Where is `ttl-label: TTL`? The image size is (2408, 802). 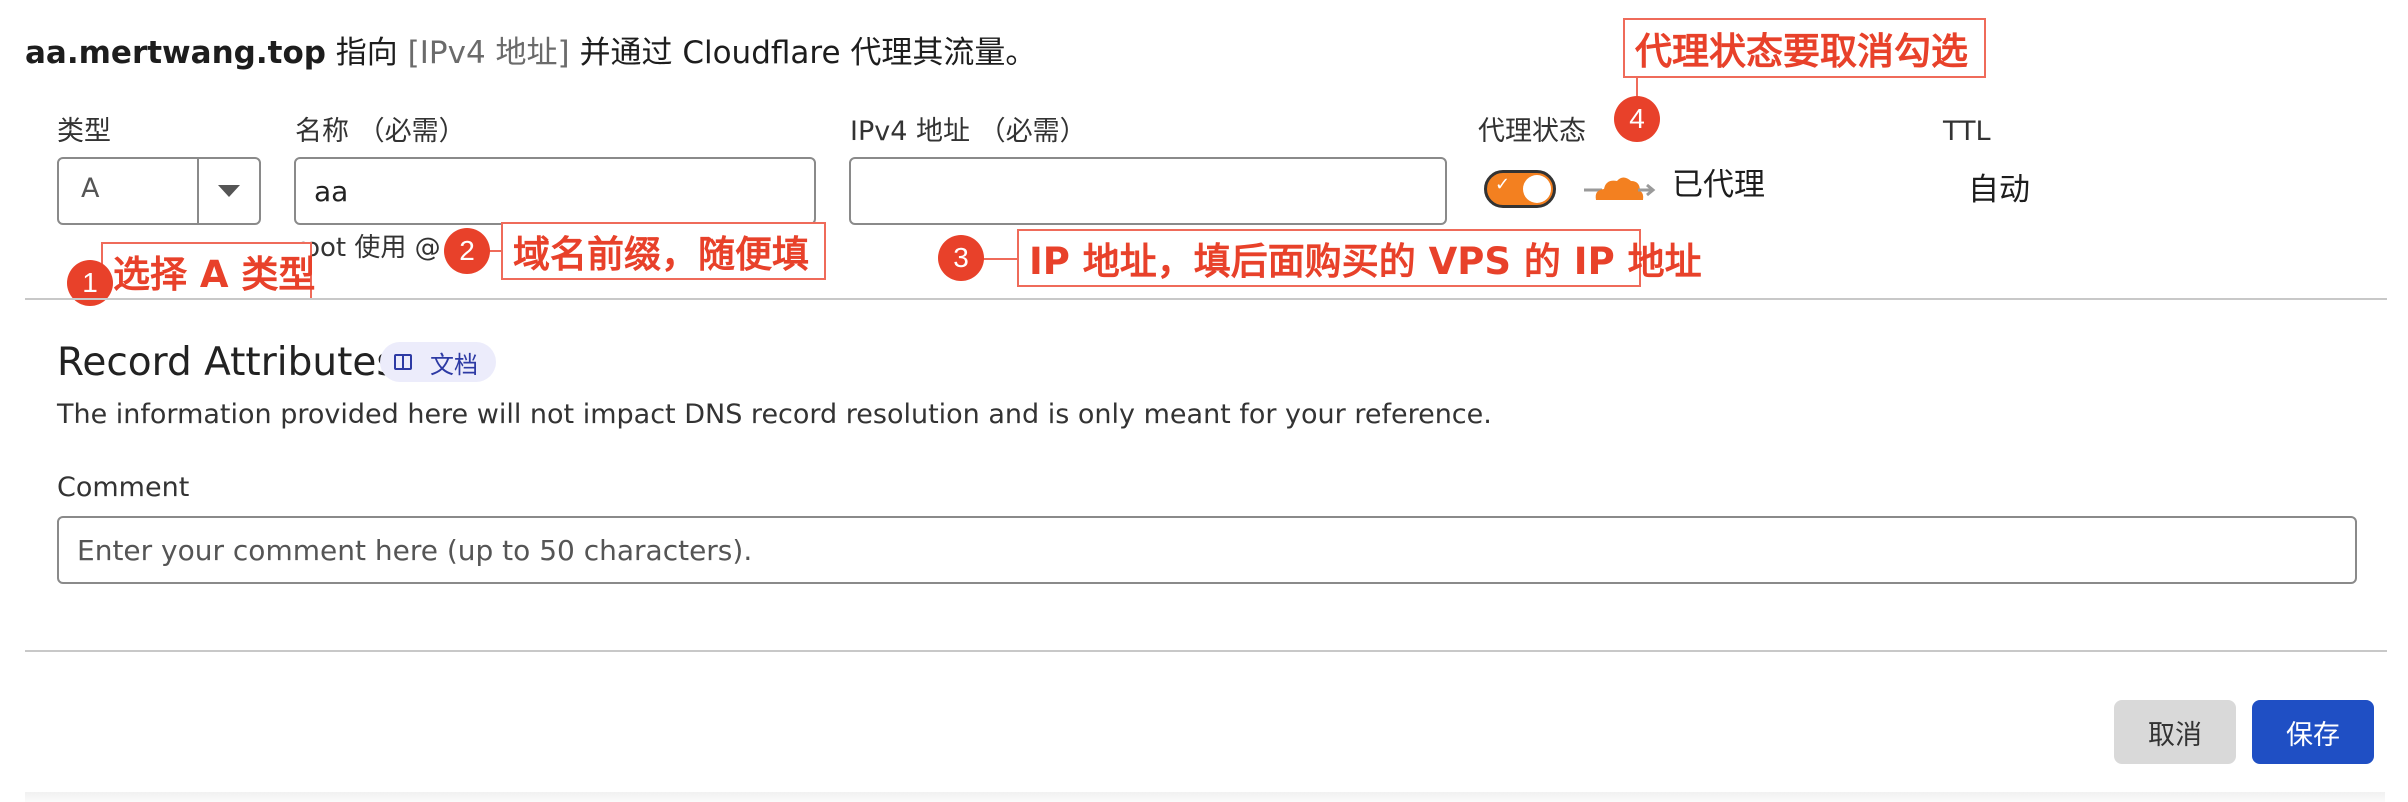 ttl-label: TTL is located at coordinates (1967, 131).